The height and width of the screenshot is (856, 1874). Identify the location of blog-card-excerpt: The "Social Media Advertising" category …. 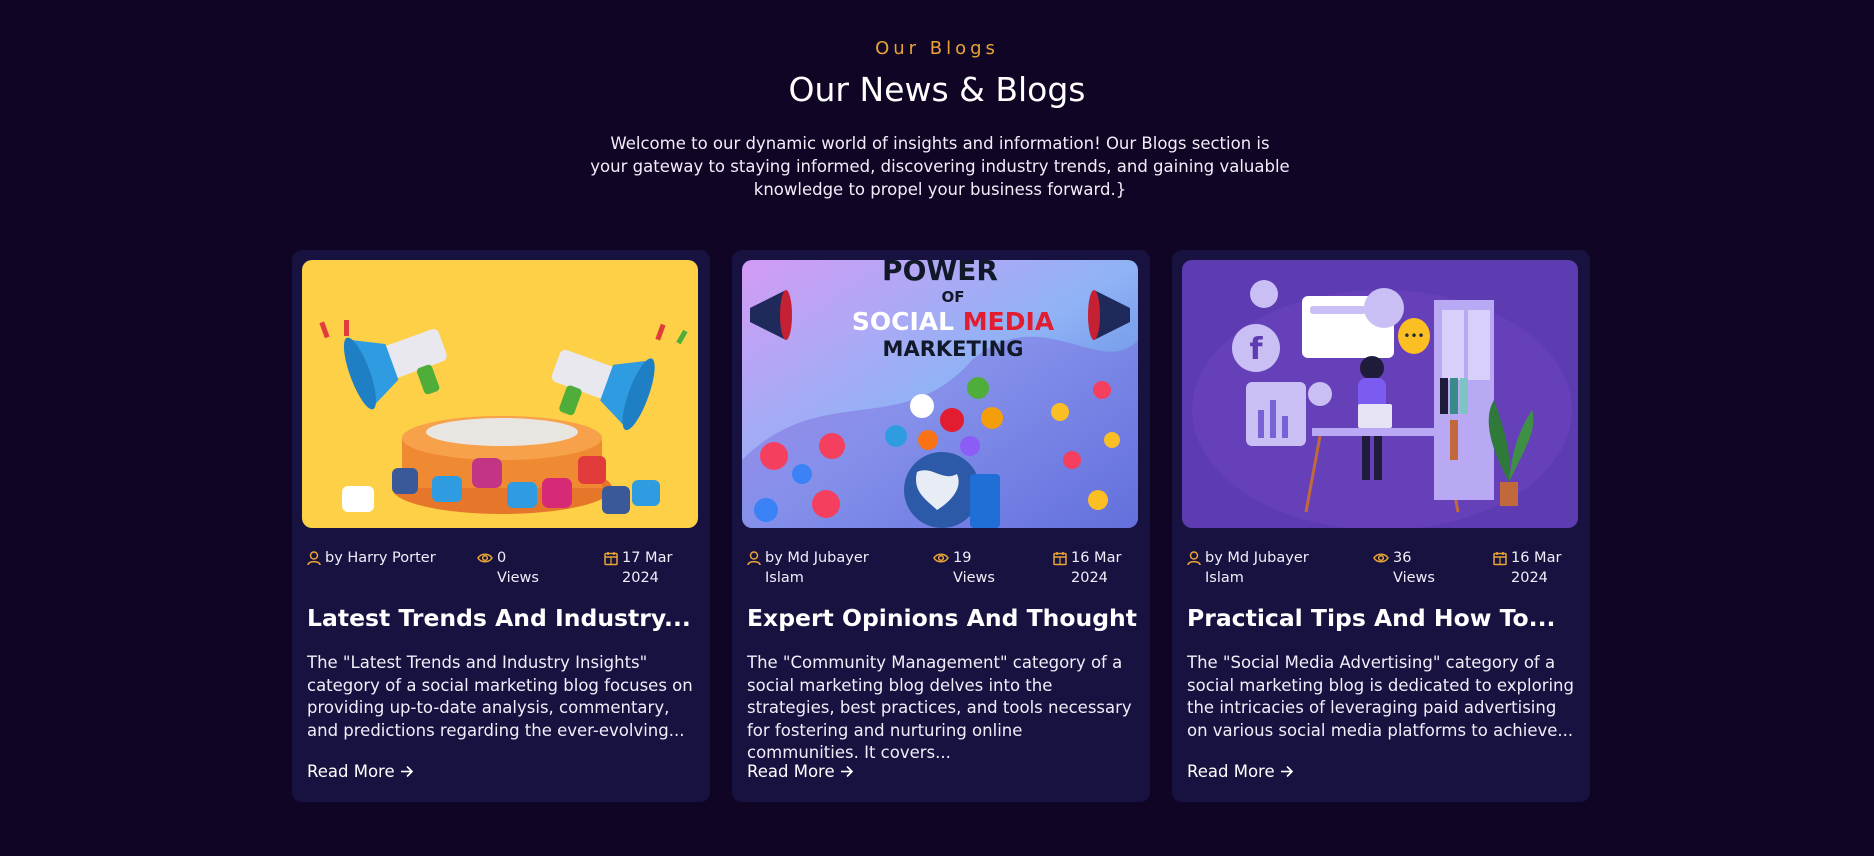
(1380, 696).